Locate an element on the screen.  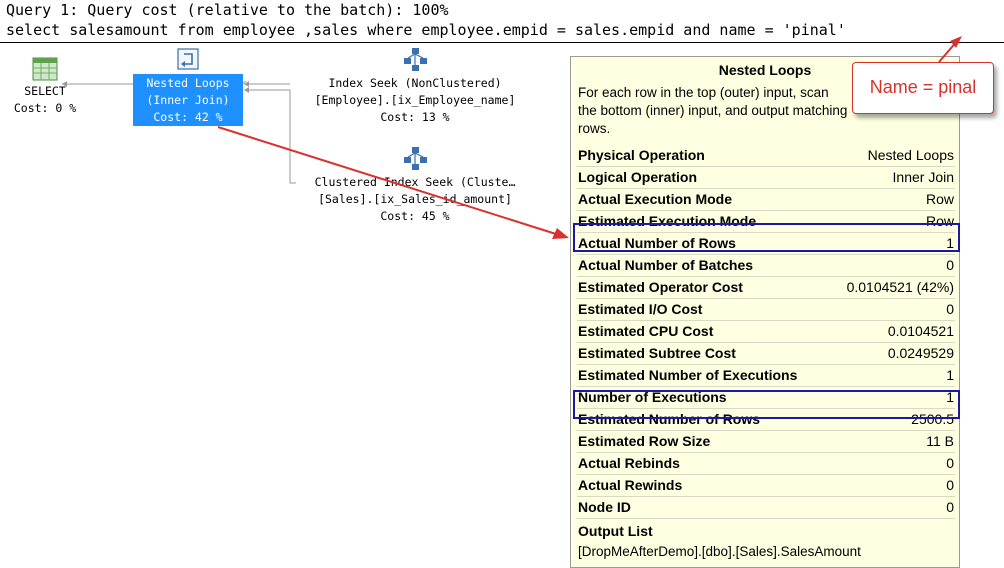
annotation-callout: Name = pinal is located at coordinates (923, 88).